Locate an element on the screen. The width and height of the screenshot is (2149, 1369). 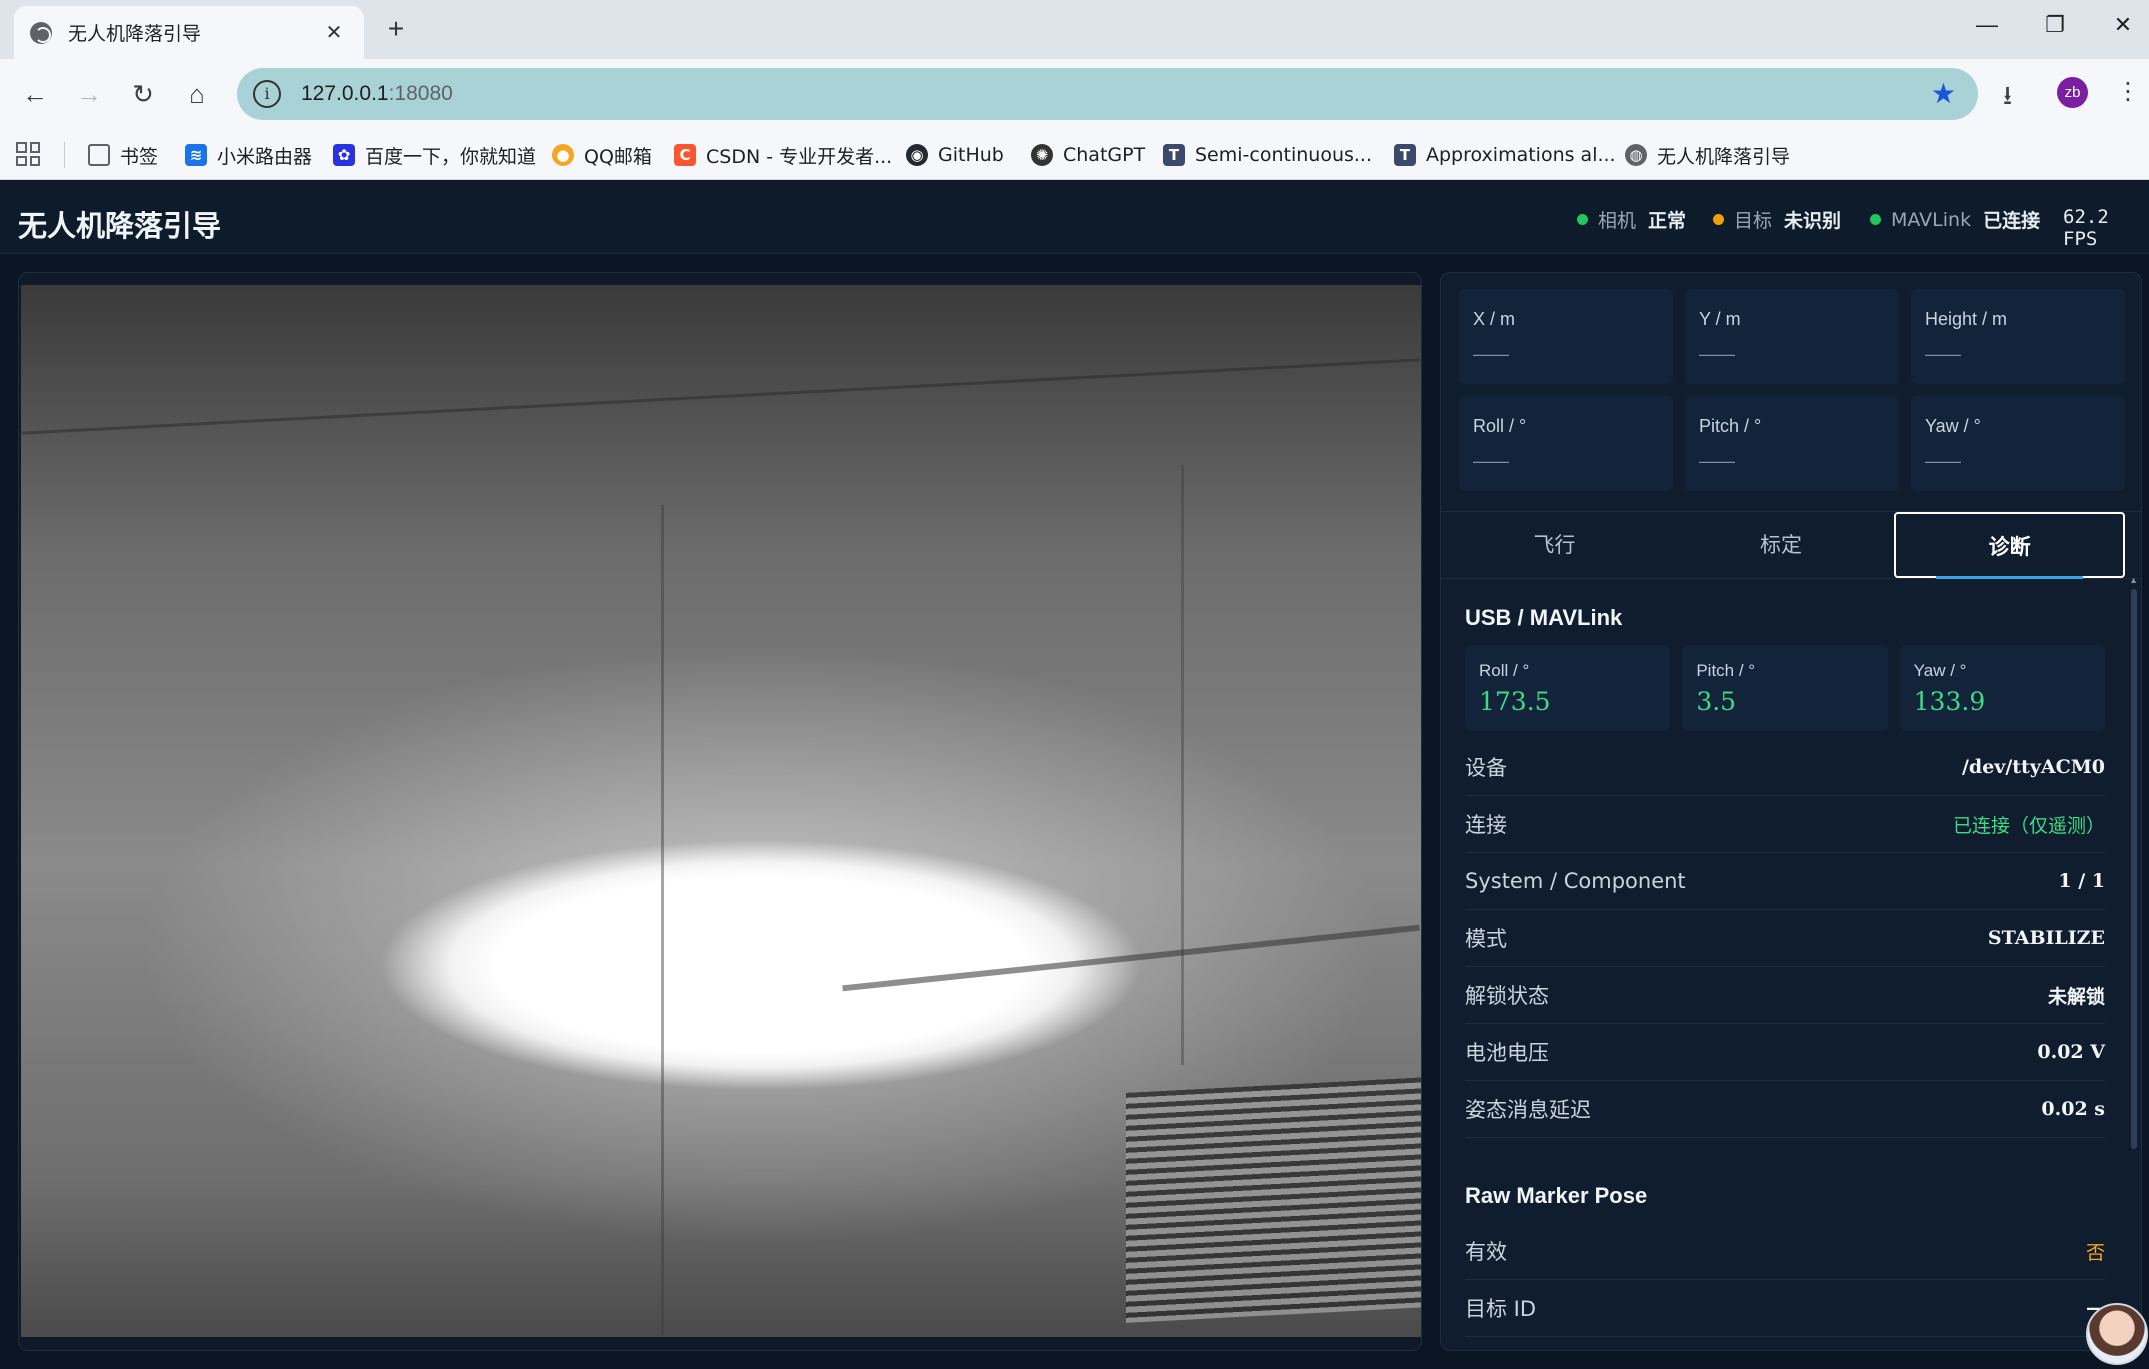
bookmark-item: ✺ ChatGPT is located at coordinates (1088, 155).